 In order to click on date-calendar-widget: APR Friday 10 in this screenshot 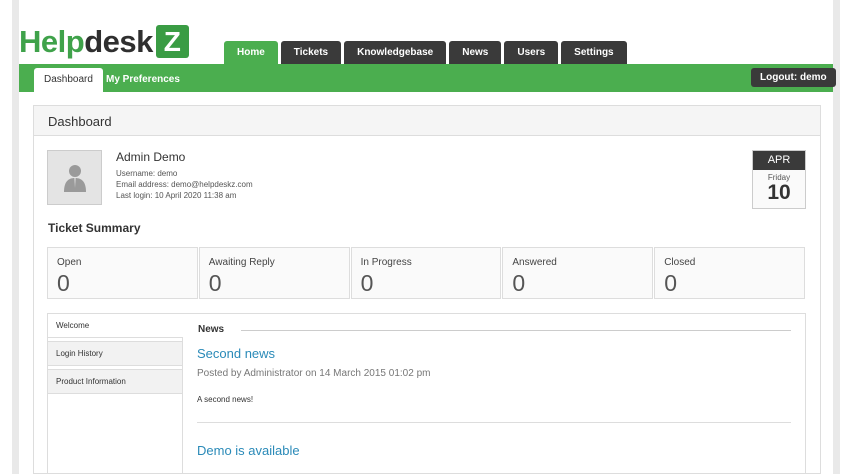, I will do `click(779, 179)`.